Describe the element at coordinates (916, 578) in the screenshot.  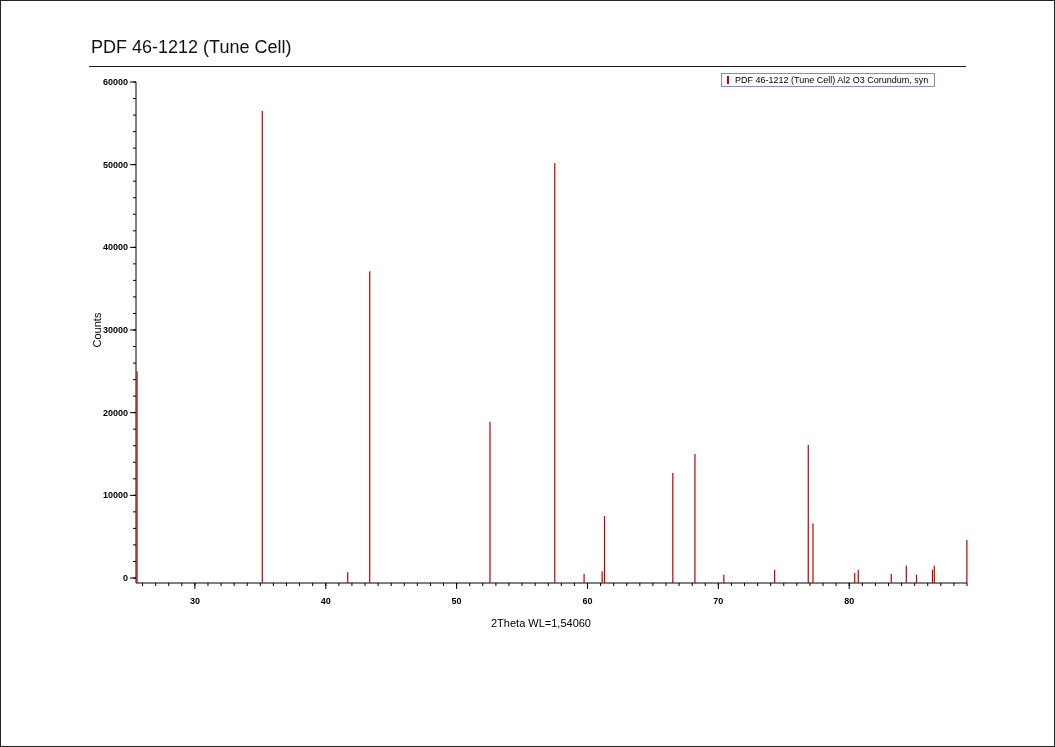
I see `peak-bar` at that location.